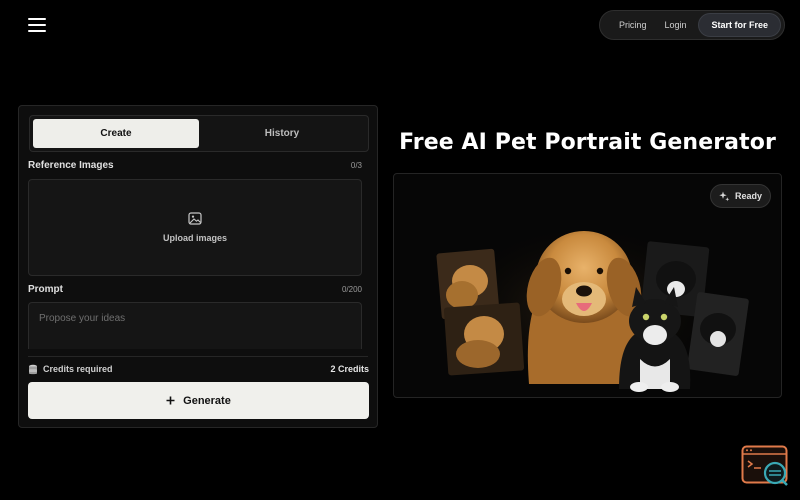 This screenshot has width=800, height=500. What do you see at coordinates (195, 165) in the screenshot?
I see `reference-images-header: Reference Images 0/3` at bounding box center [195, 165].